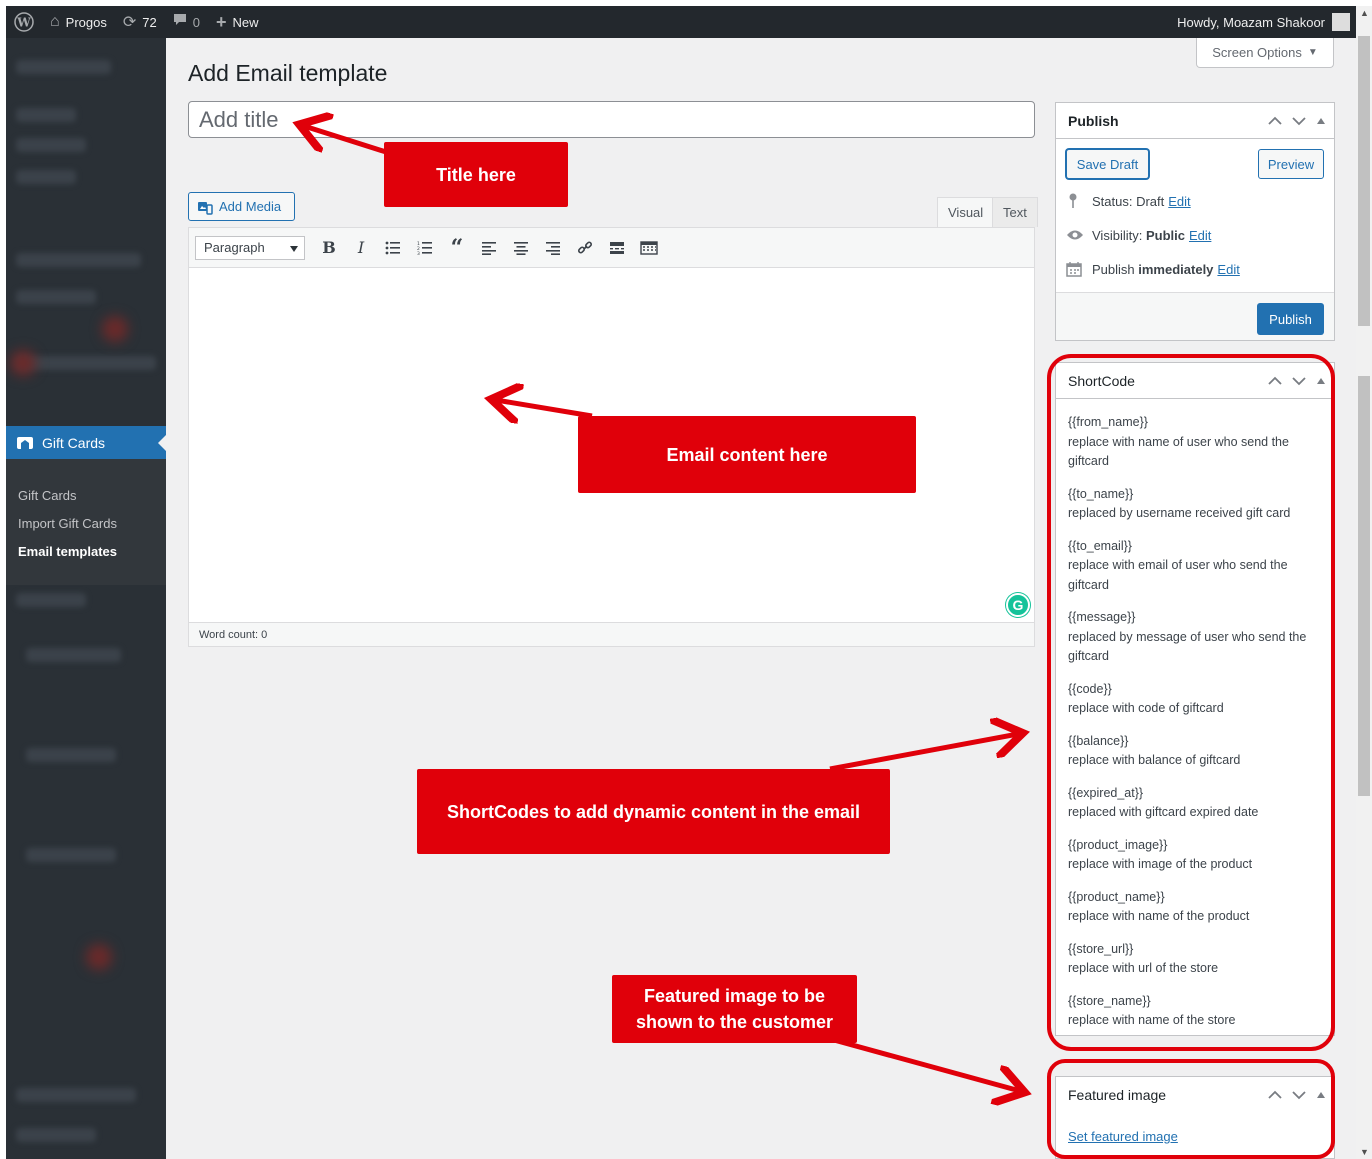  What do you see at coordinates (86, 501) in the screenshot?
I see `submenu-gift-cards: Gift Cards` at bounding box center [86, 501].